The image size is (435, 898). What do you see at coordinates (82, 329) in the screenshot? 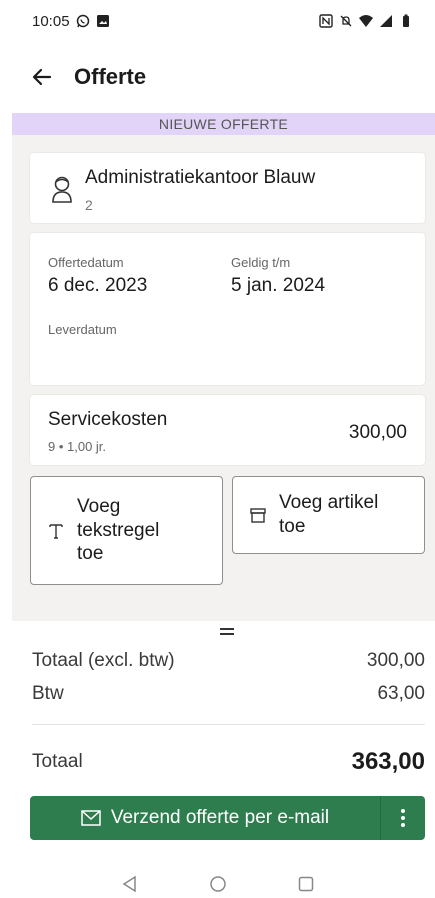
I see `delivery-date-label: Leverdatum` at bounding box center [82, 329].